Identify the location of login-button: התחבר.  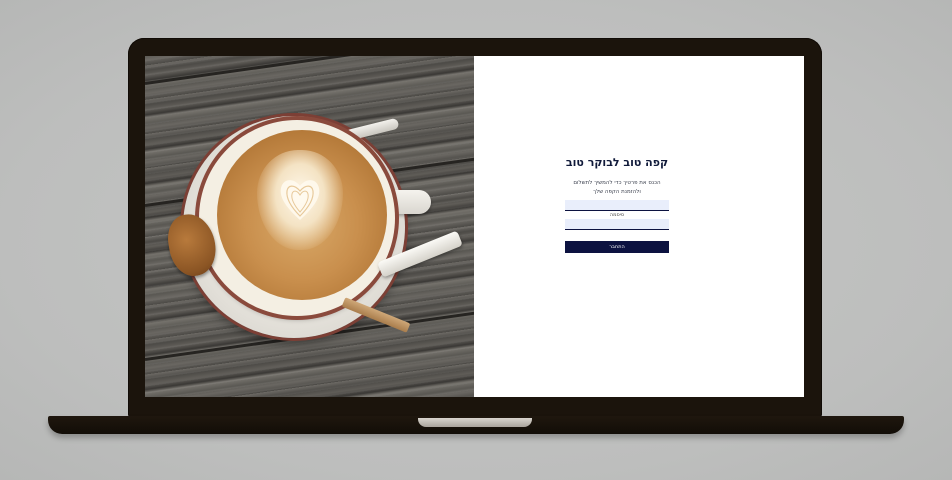
(617, 247).